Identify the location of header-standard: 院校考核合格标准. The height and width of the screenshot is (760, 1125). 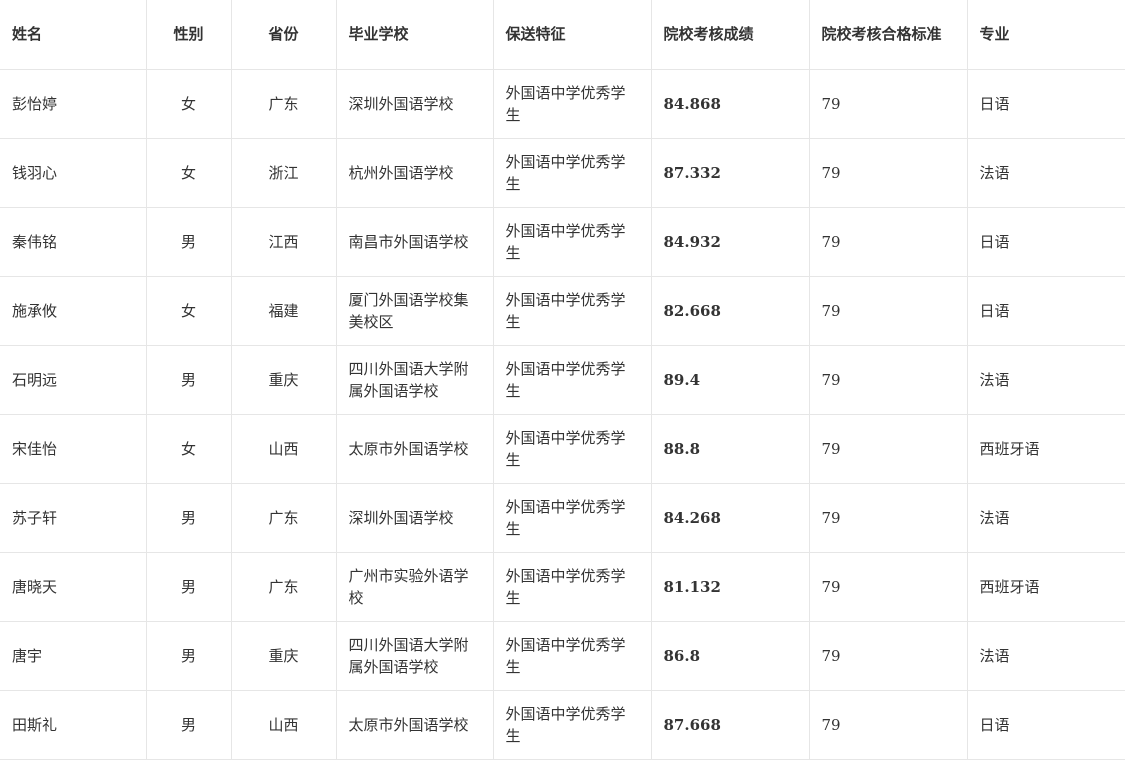
(888, 35).